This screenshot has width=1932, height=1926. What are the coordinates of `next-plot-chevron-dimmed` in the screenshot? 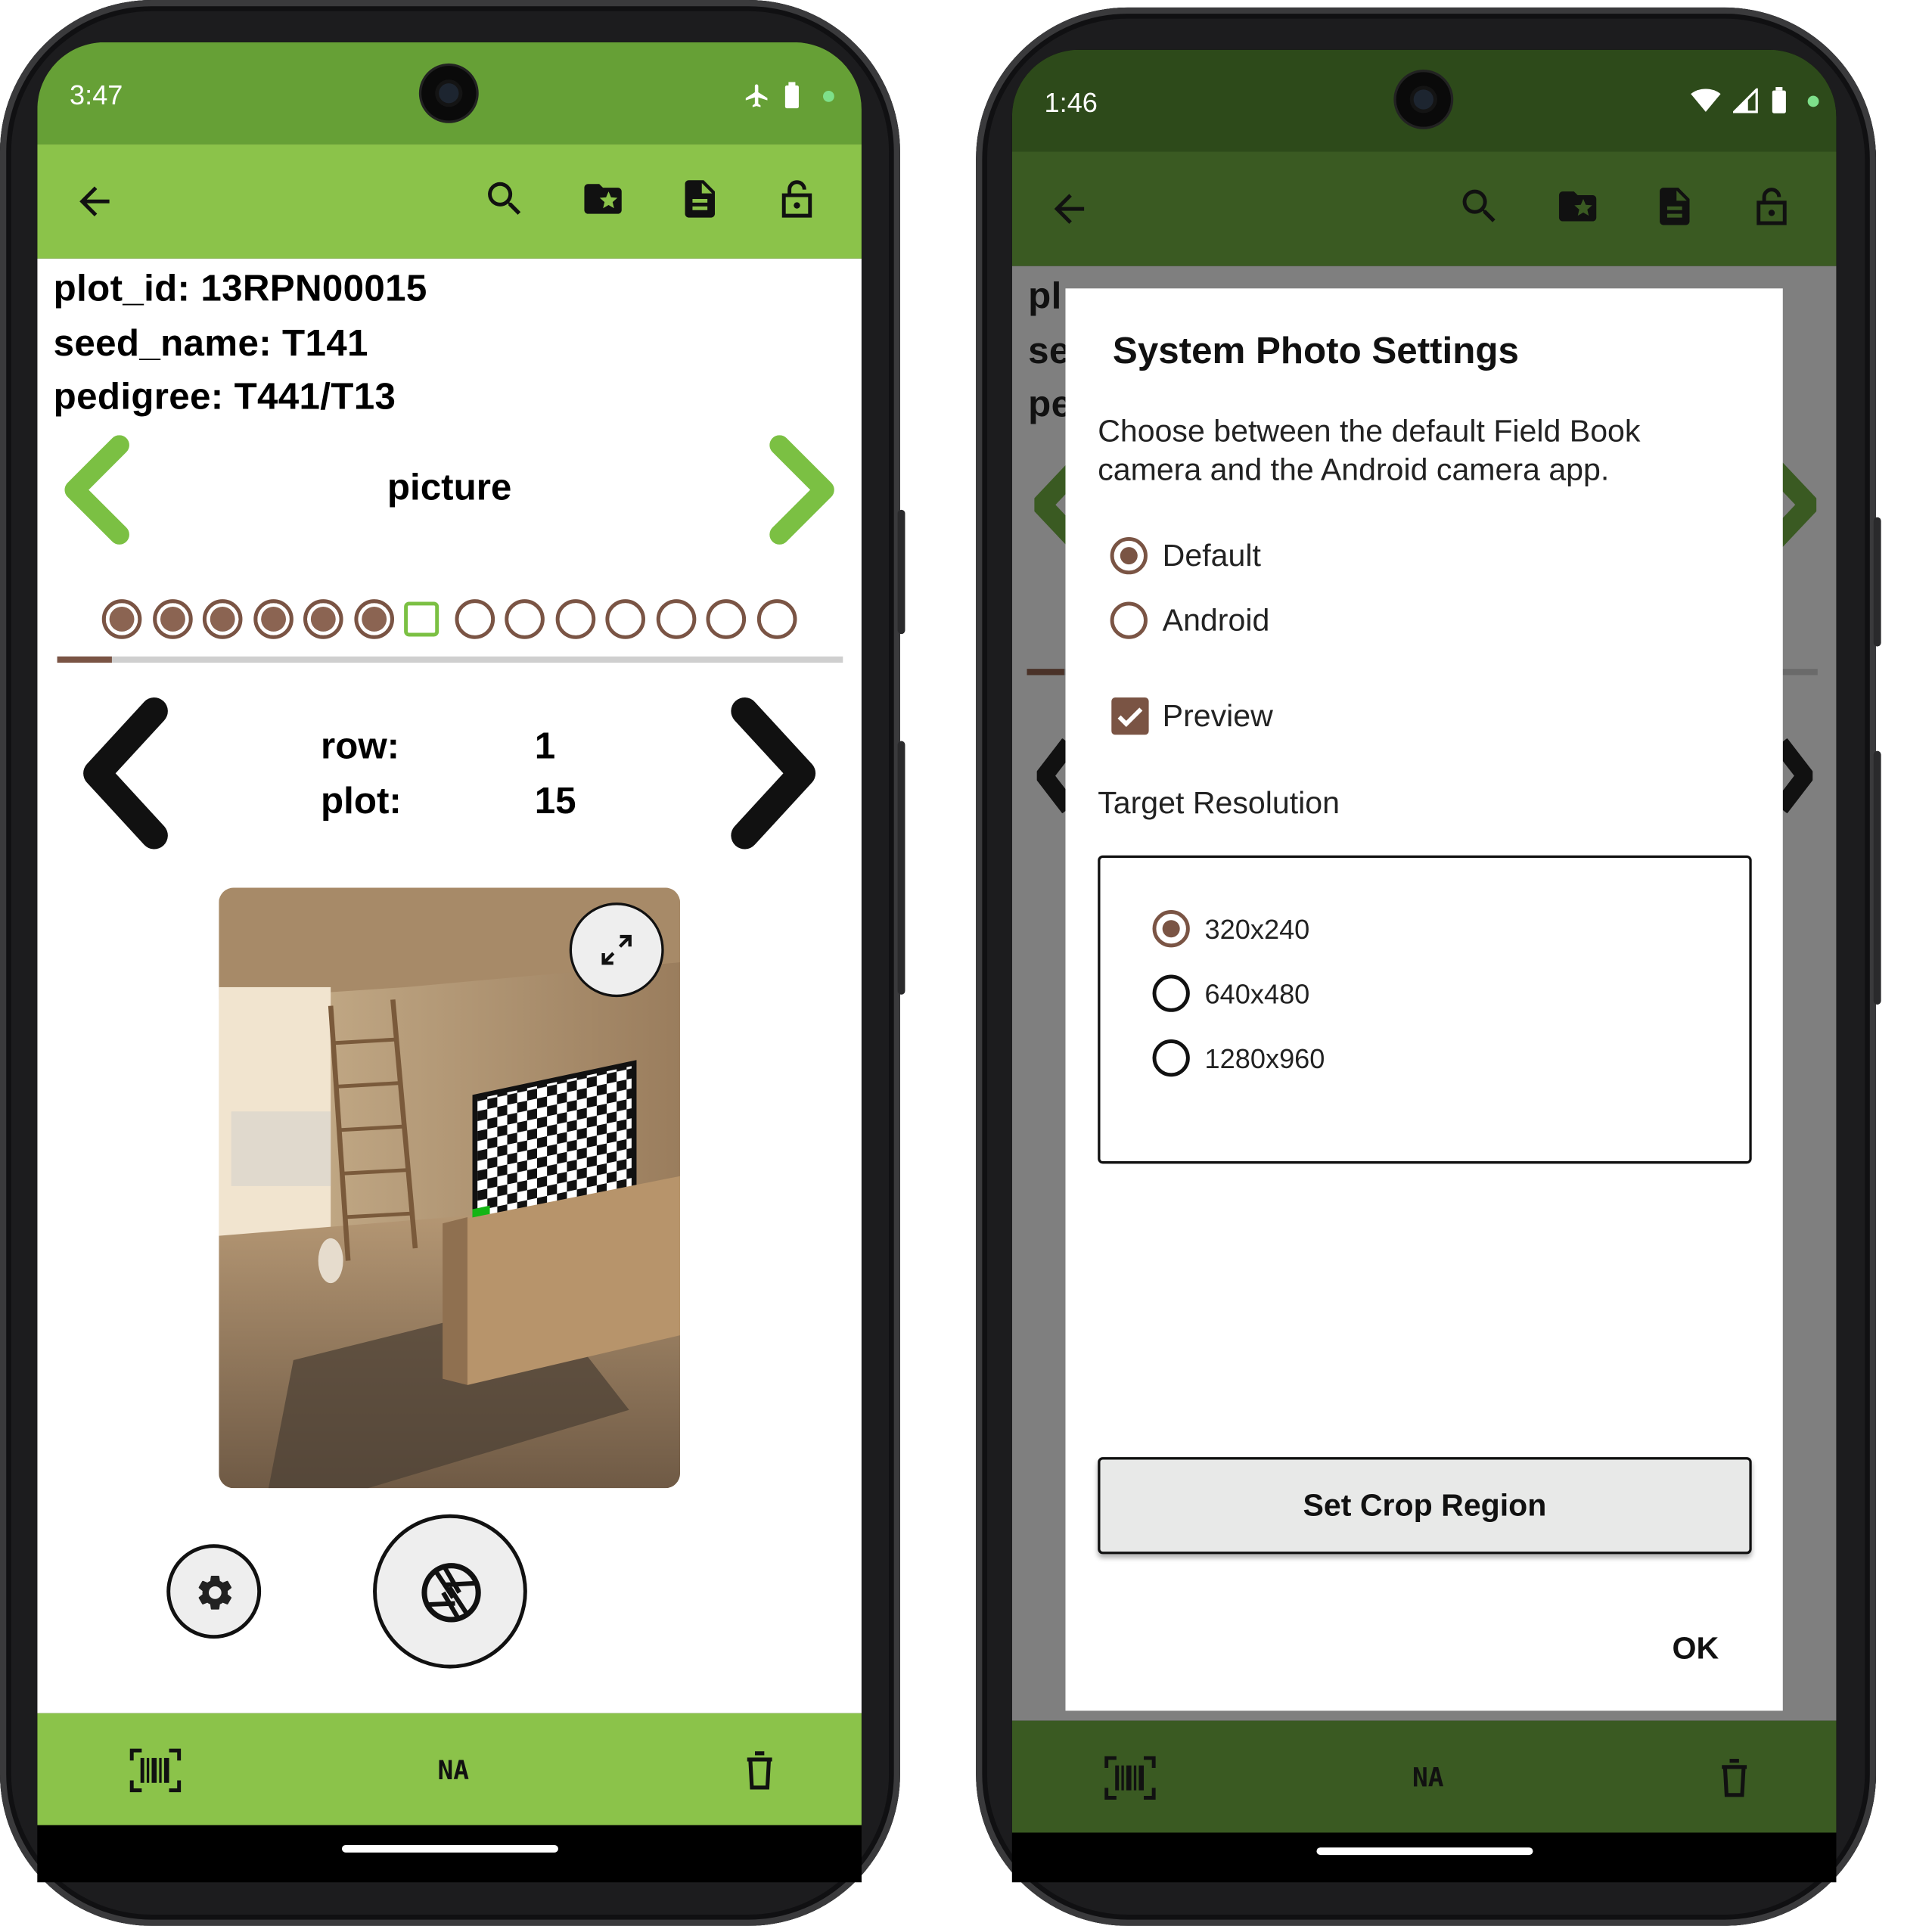 It's located at (1797, 776).